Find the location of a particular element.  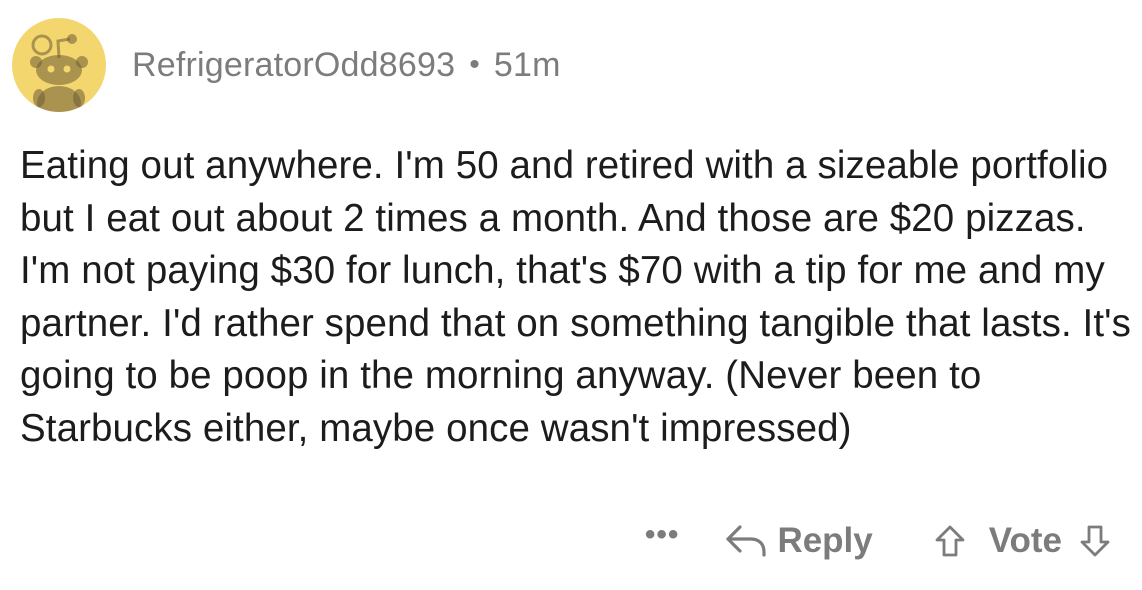

downvote-arrow-icon is located at coordinates (1095, 541).